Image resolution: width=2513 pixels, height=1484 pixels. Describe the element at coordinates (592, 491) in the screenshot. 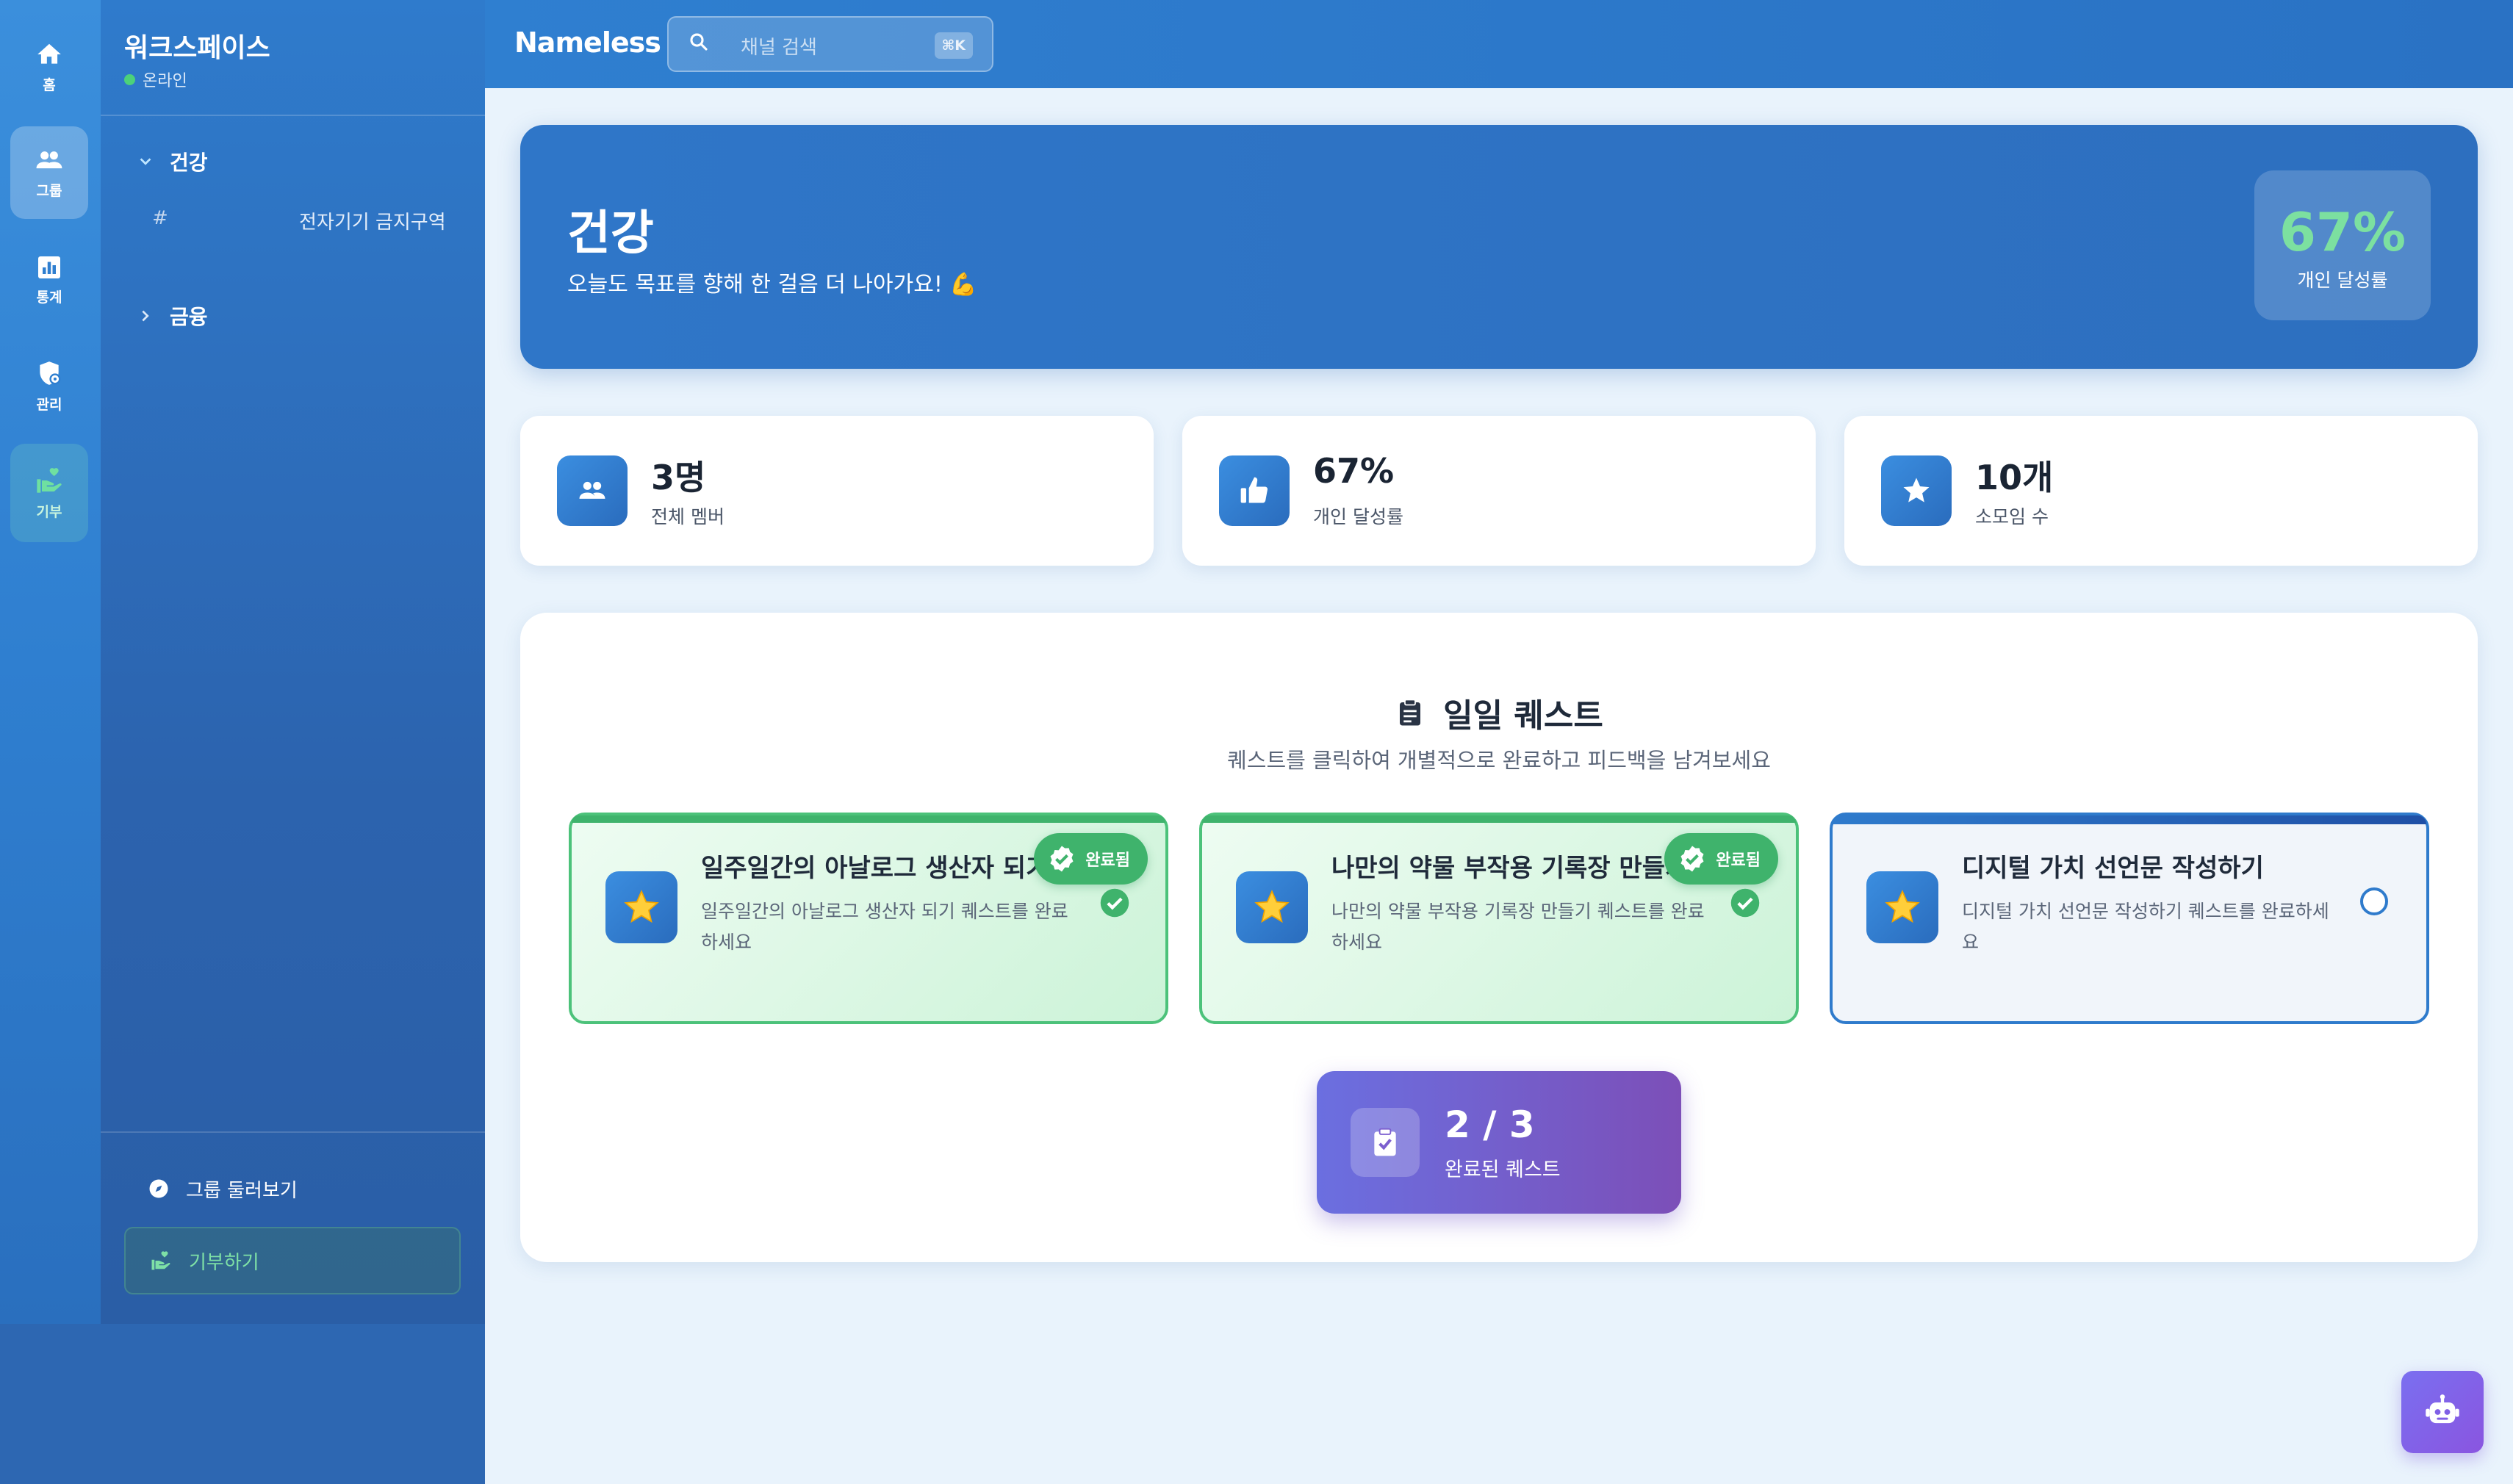

I see `members-icon` at that location.